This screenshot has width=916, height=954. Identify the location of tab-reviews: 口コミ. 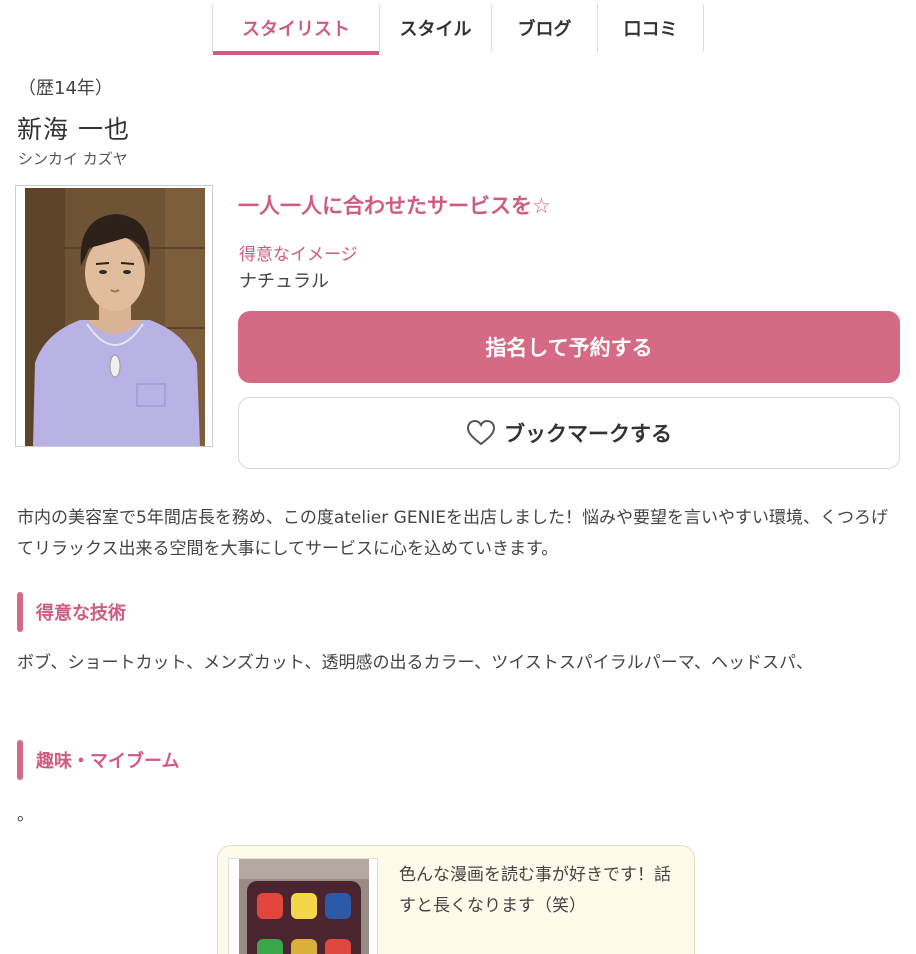
(651, 28).